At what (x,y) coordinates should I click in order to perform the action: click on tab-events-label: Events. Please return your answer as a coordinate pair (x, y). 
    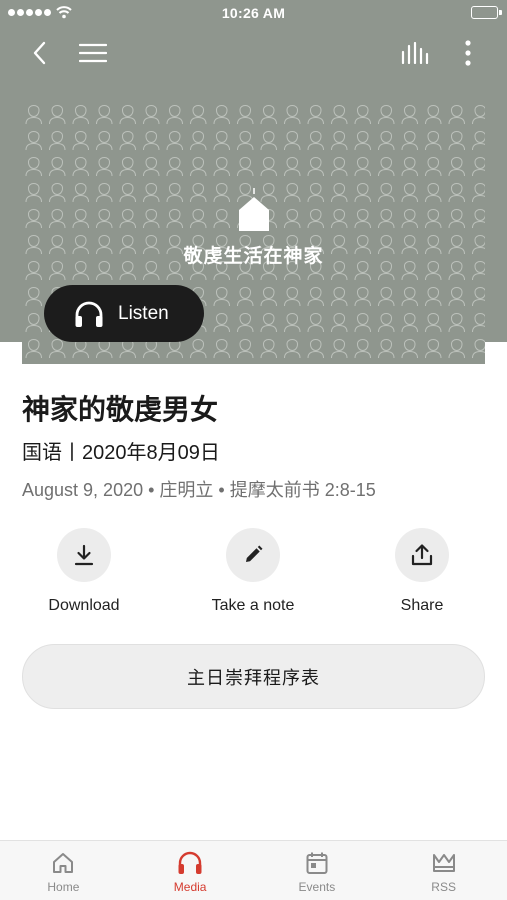
    Looking at the image, I should click on (317, 887).